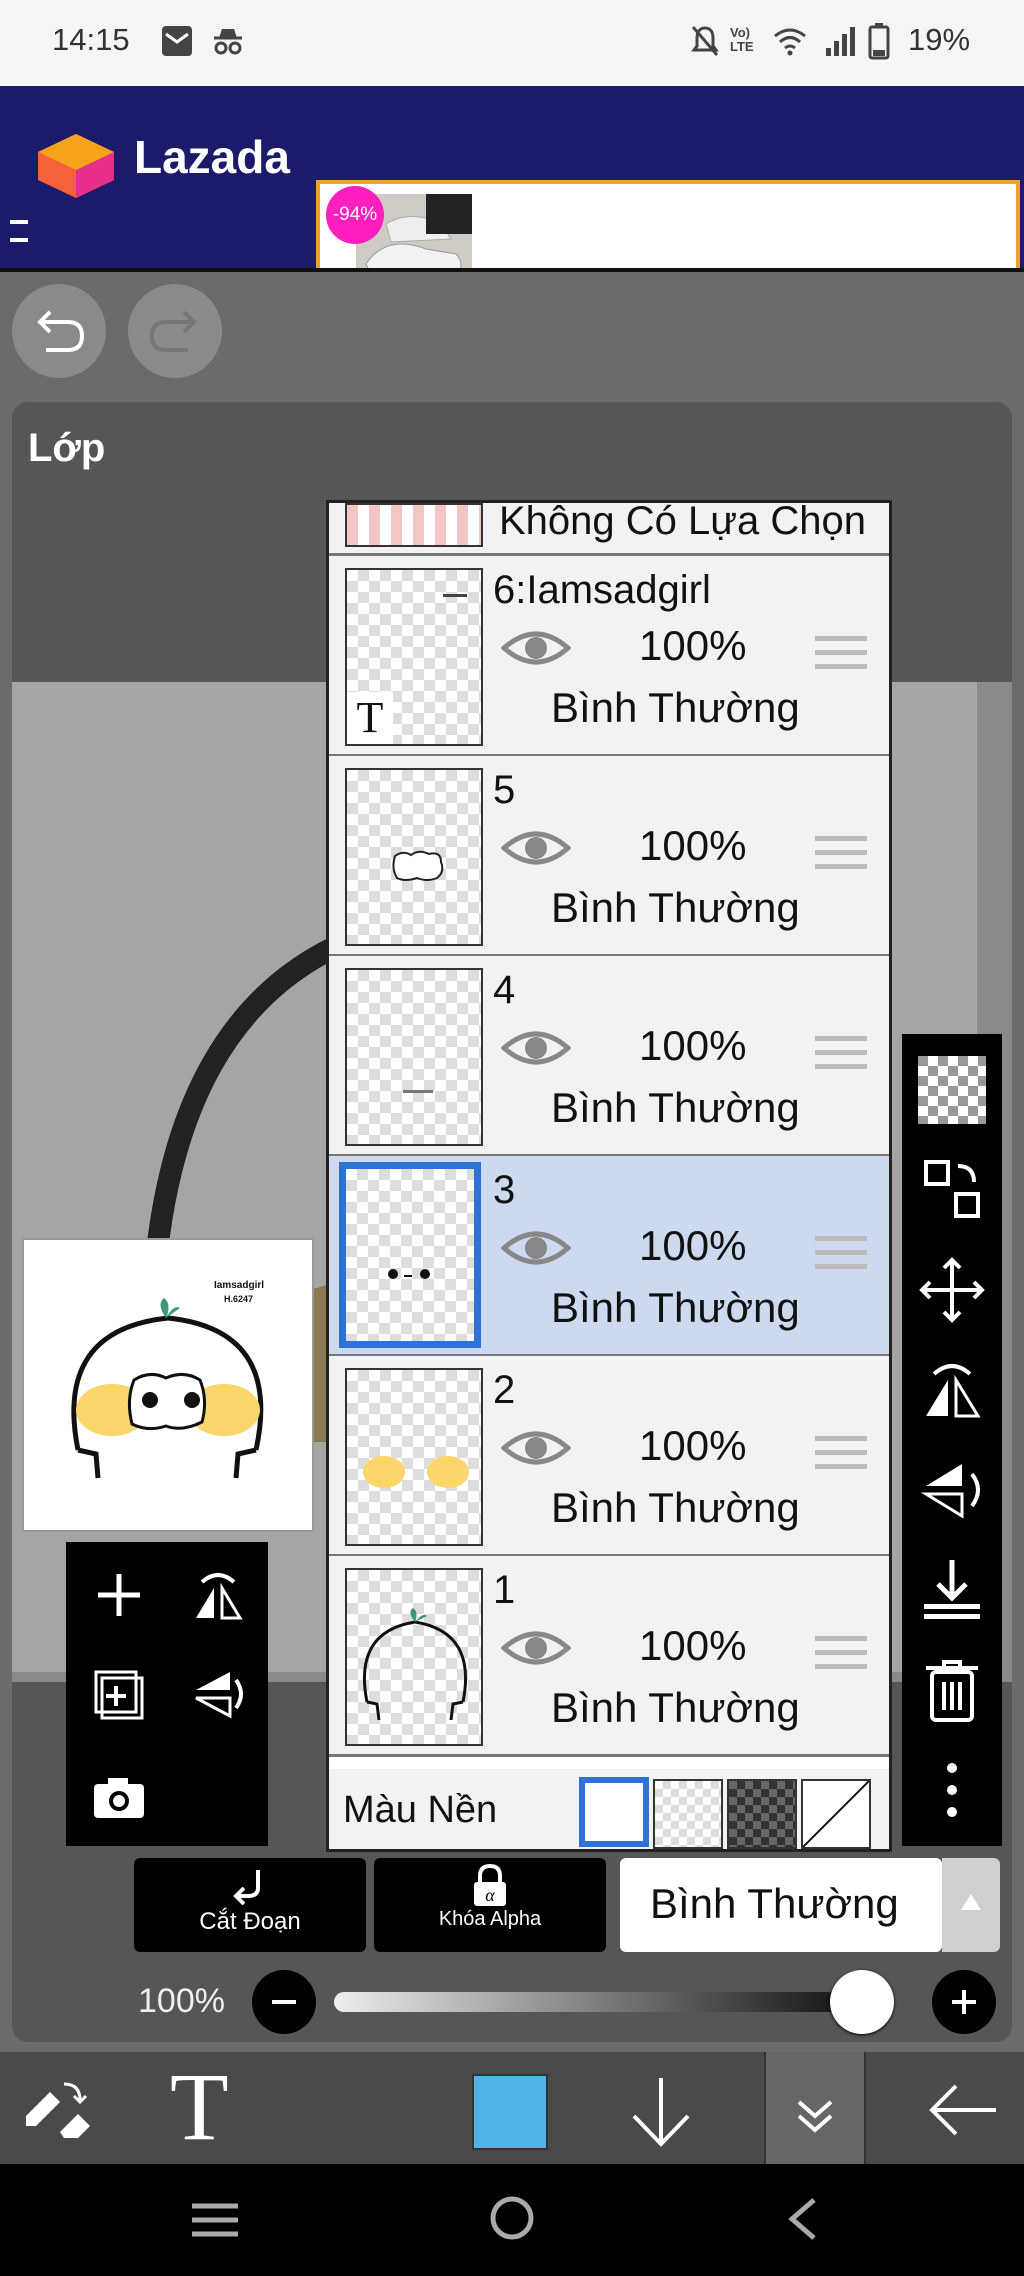 The width and height of the screenshot is (1024, 2276). Describe the element at coordinates (815, 2108) in the screenshot. I see `layers-panel-button` at that location.